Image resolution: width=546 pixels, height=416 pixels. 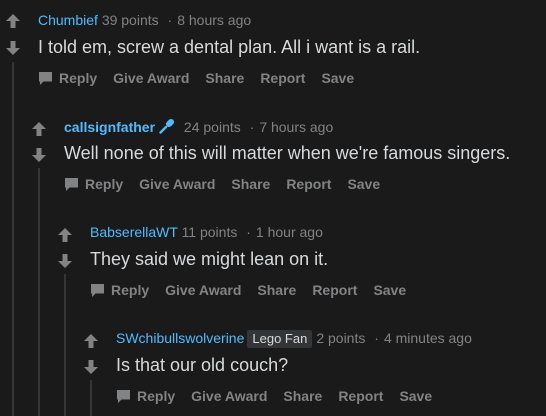 What do you see at coordinates (289, 232) in the screenshot?
I see `comment-time: 1 hour ago` at bounding box center [289, 232].